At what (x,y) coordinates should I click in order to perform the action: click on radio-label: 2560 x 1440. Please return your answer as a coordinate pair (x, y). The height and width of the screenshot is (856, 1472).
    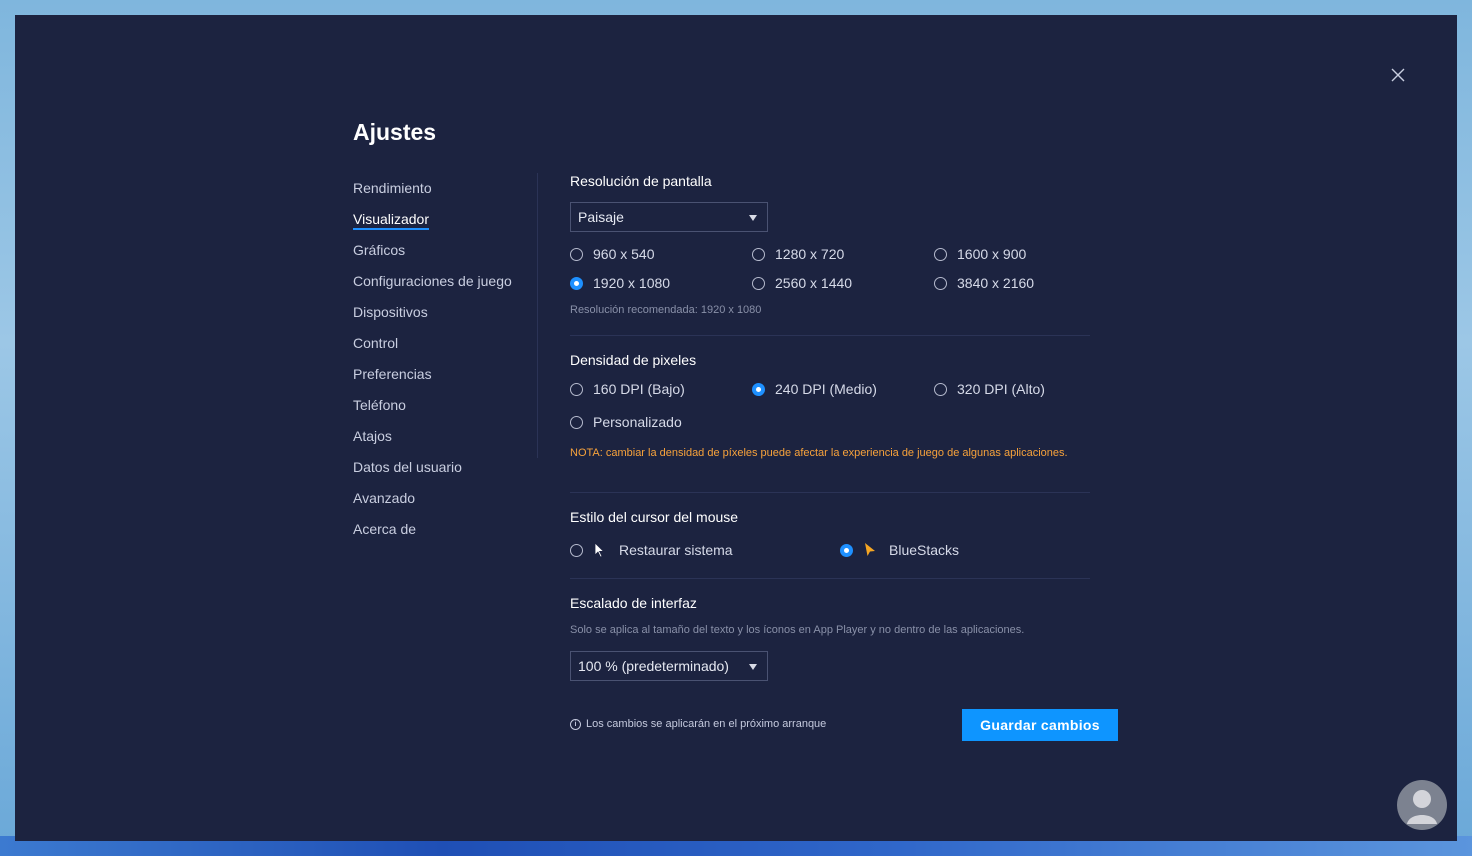
    Looking at the image, I should click on (814, 283).